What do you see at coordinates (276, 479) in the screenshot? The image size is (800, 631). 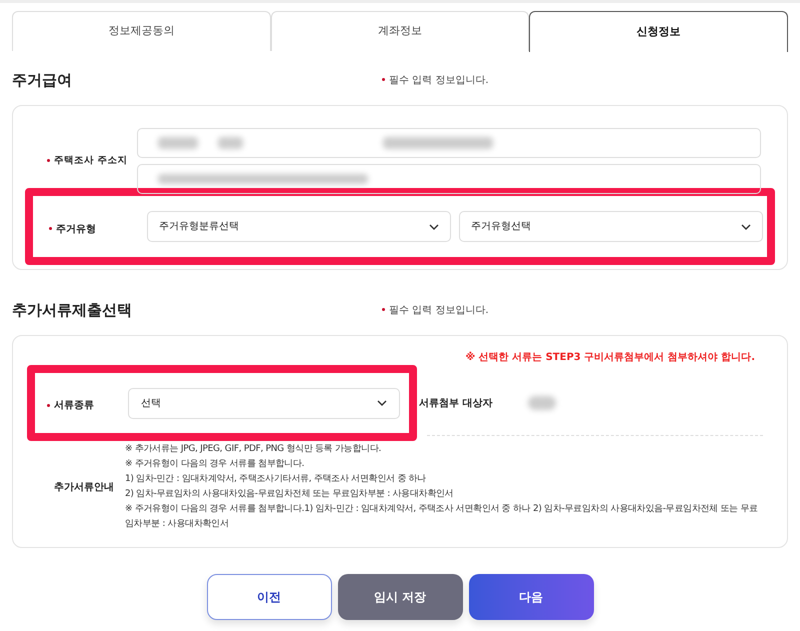 I see `guide-text: 1) 임차-민간 : 임대차계약서, 주택조사기타서류, 주택조사 서면확인서 중 하나` at bounding box center [276, 479].